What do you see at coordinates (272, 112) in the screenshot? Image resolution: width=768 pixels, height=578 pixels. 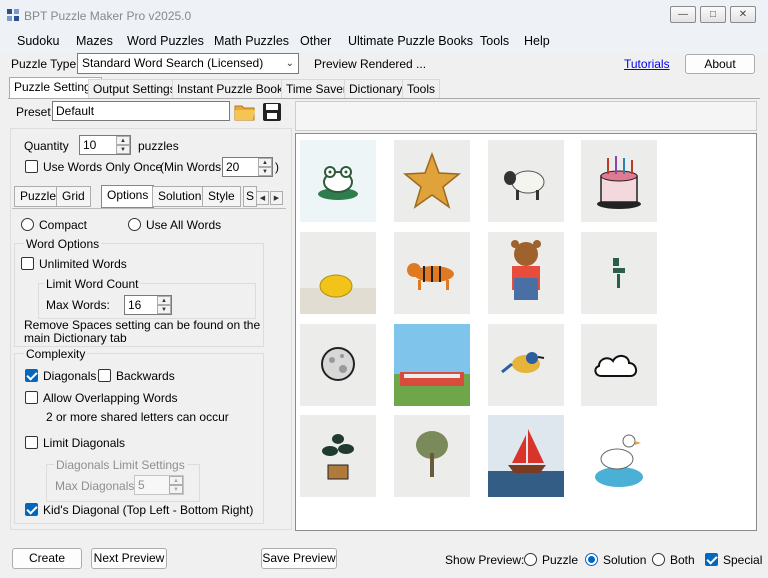 I see `save-icon` at bounding box center [272, 112].